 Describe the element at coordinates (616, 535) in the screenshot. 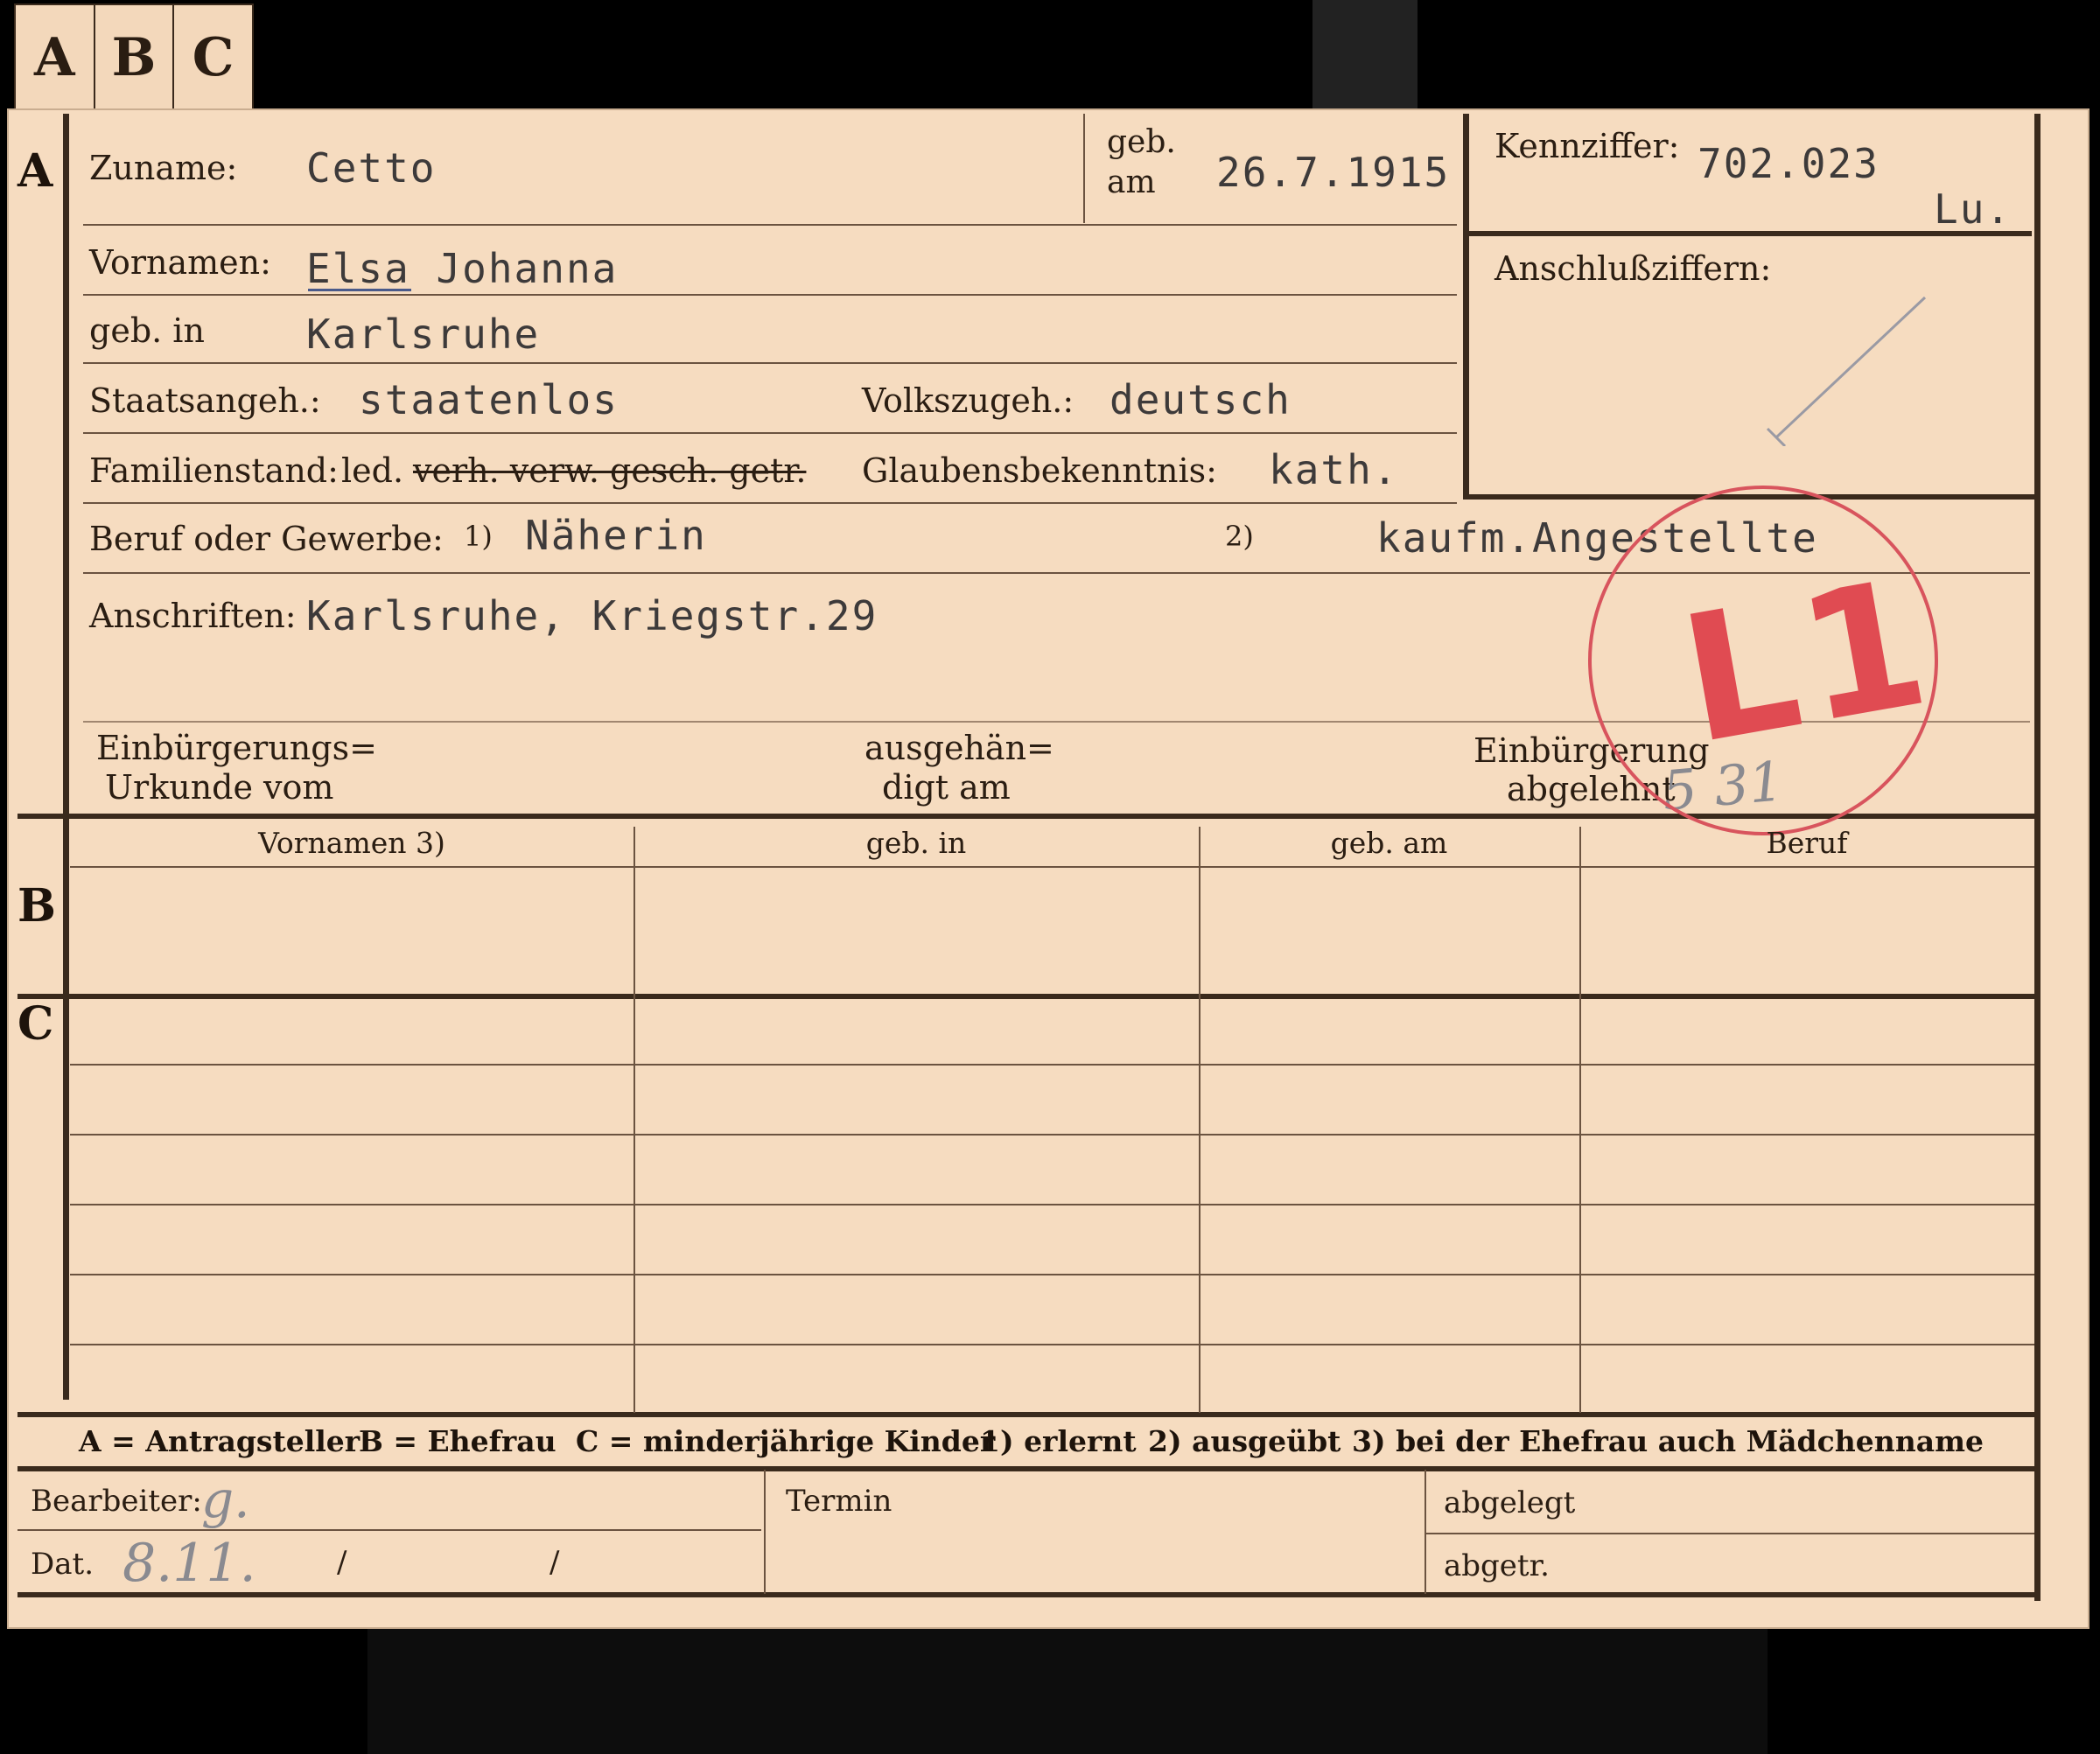

I see `beruf-1-value: Näherin` at that location.